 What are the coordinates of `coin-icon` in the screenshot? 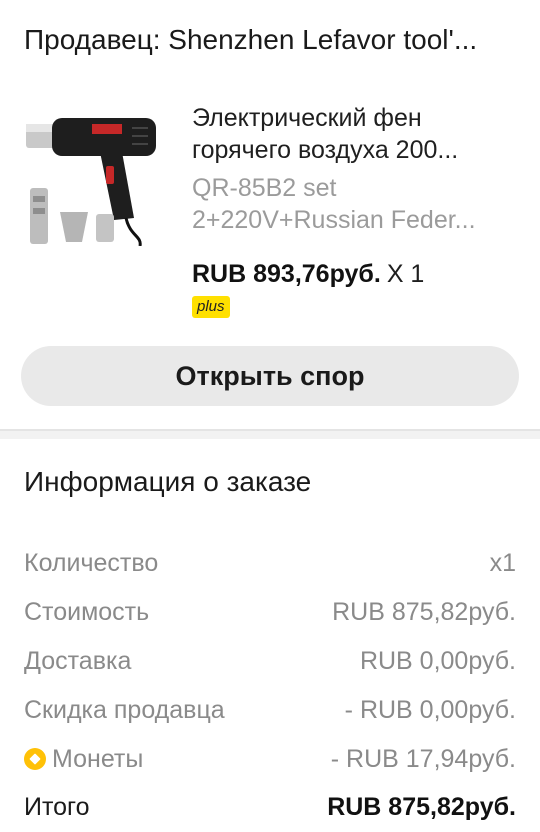 It's located at (35, 759).